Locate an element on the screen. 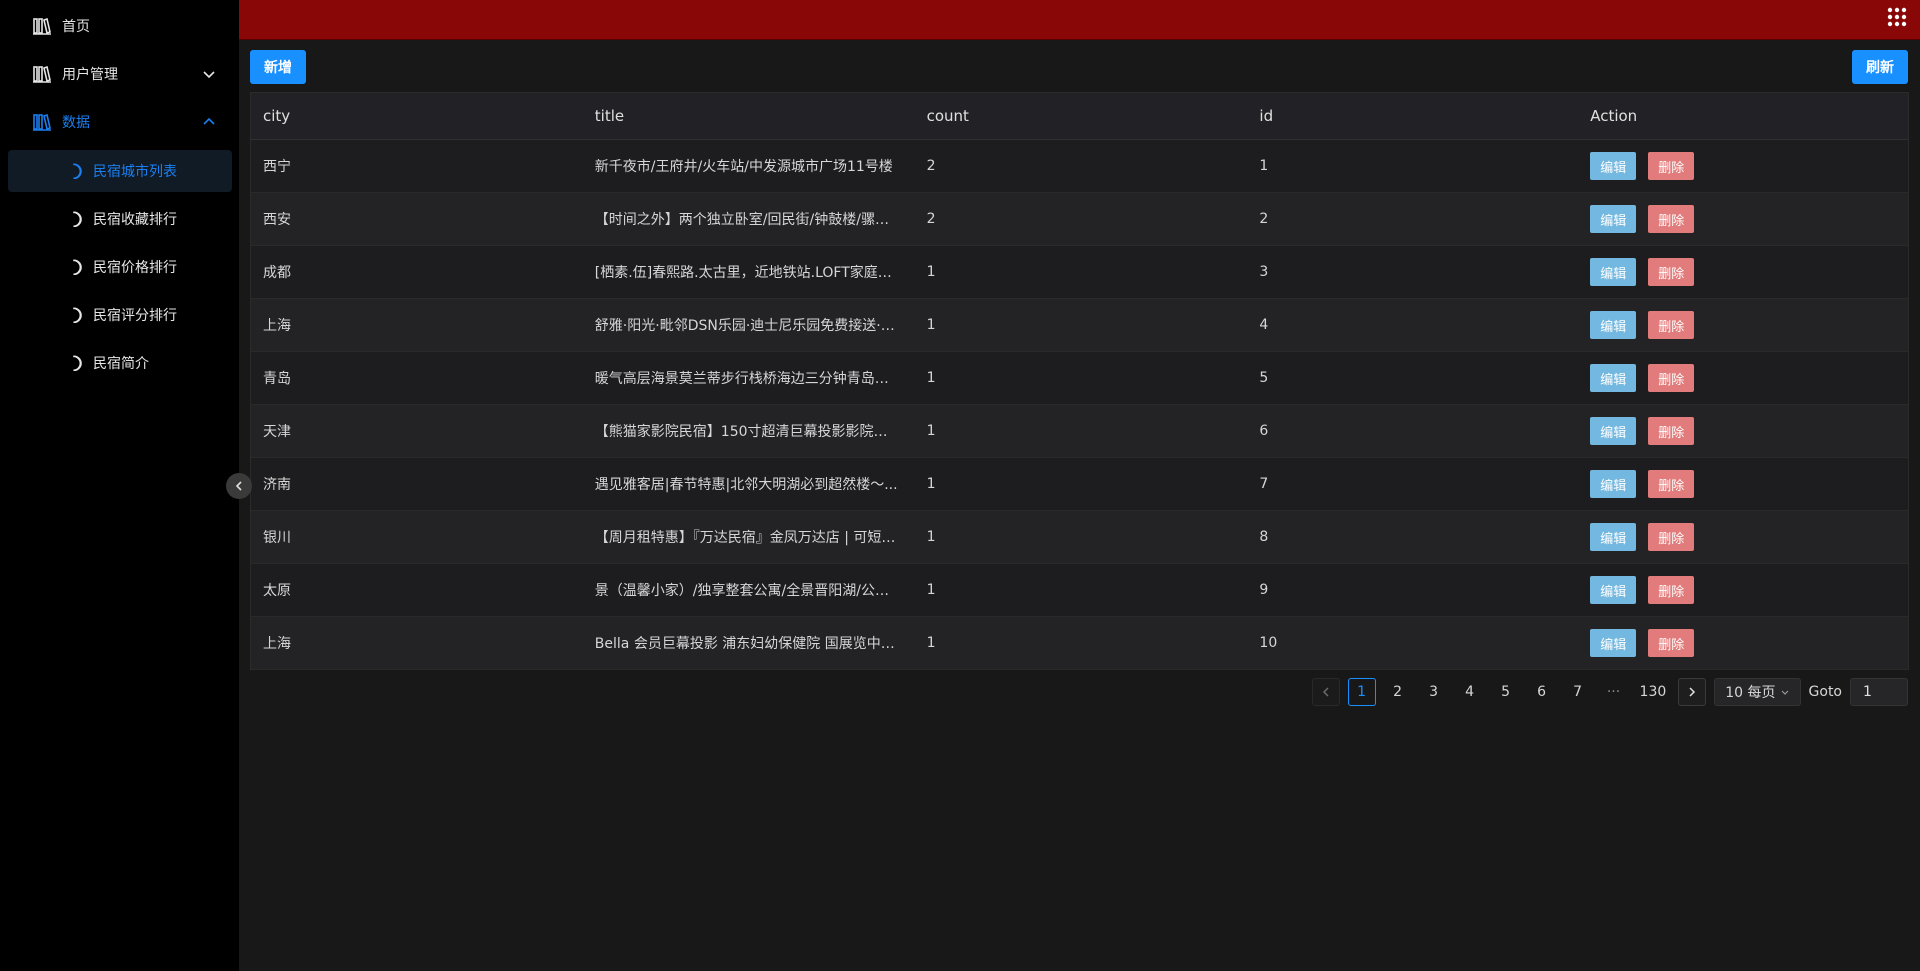 The width and height of the screenshot is (1920, 971). column-header-title: title is located at coordinates (609, 116).